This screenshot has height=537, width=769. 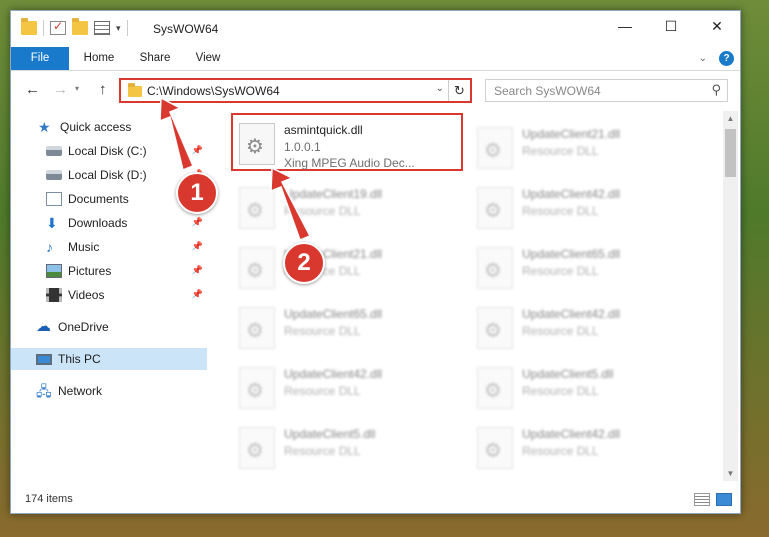 What do you see at coordinates (730, 473) in the screenshot?
I see `scroll-down-icon: ▼` at bounding box center [730, 473].